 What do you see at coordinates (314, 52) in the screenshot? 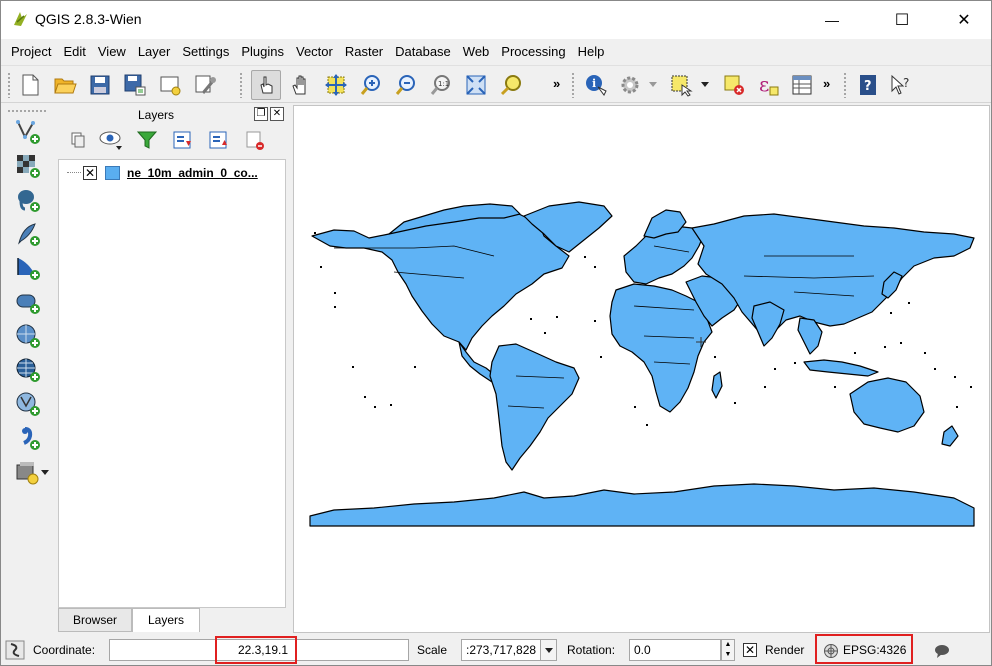
I see `menu-vector: Vector` at bounding box center [314, 52].